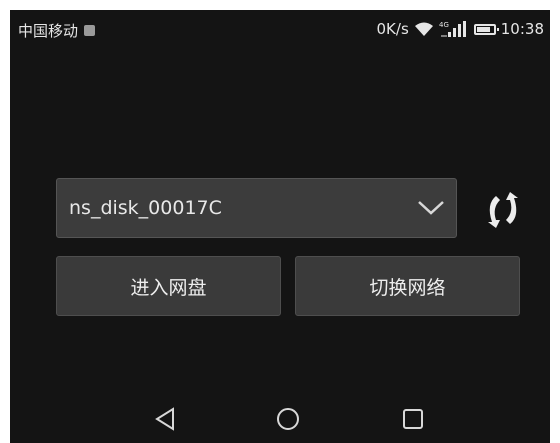 The height and width of the screenshot is (443, 560). I want to click on home-button, so click(288, 419).